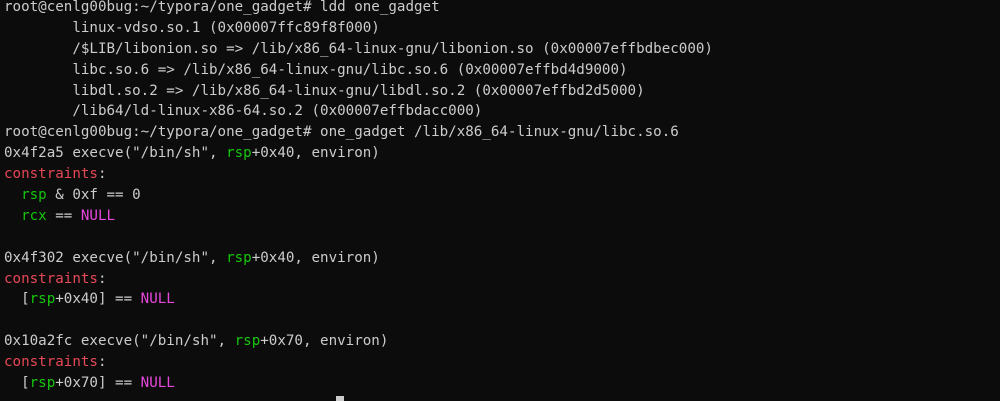 The width and height of the screenshot is (1000, 401). Describe the element at coordinates (502, 383) in the screenshot. I see `terminal-line: [rsp+0x70] == NULL` at that location.